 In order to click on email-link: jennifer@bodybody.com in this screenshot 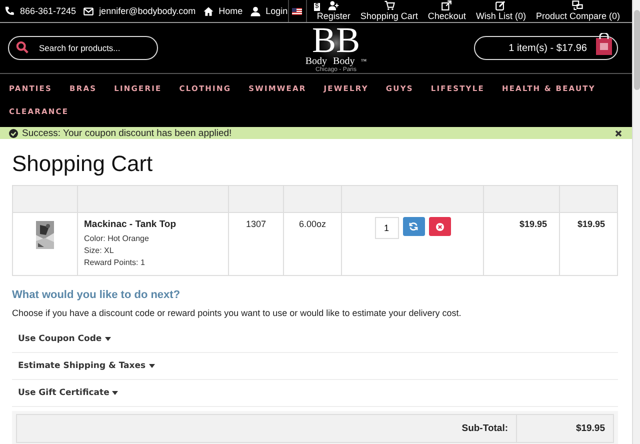, I will do `click(147, 11)`.